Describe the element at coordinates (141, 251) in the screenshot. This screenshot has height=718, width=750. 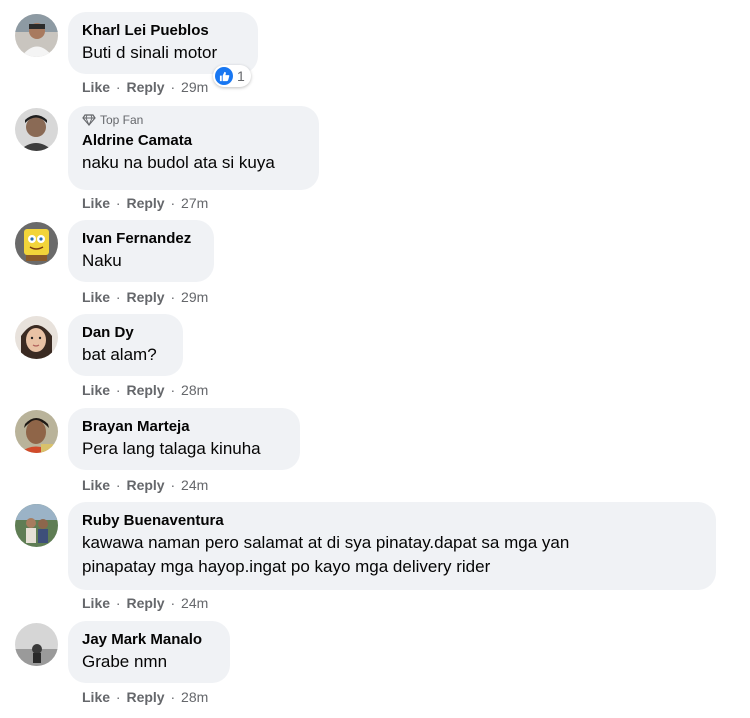
I see `comment-bubble: Ivan Fernandez Naku` at that location.